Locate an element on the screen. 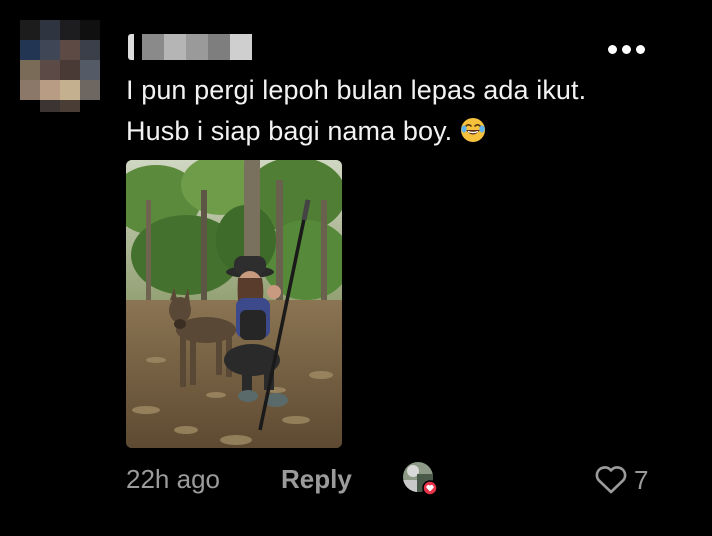  comment-timestamp: 22h ago is located at coordinates (173, 479).